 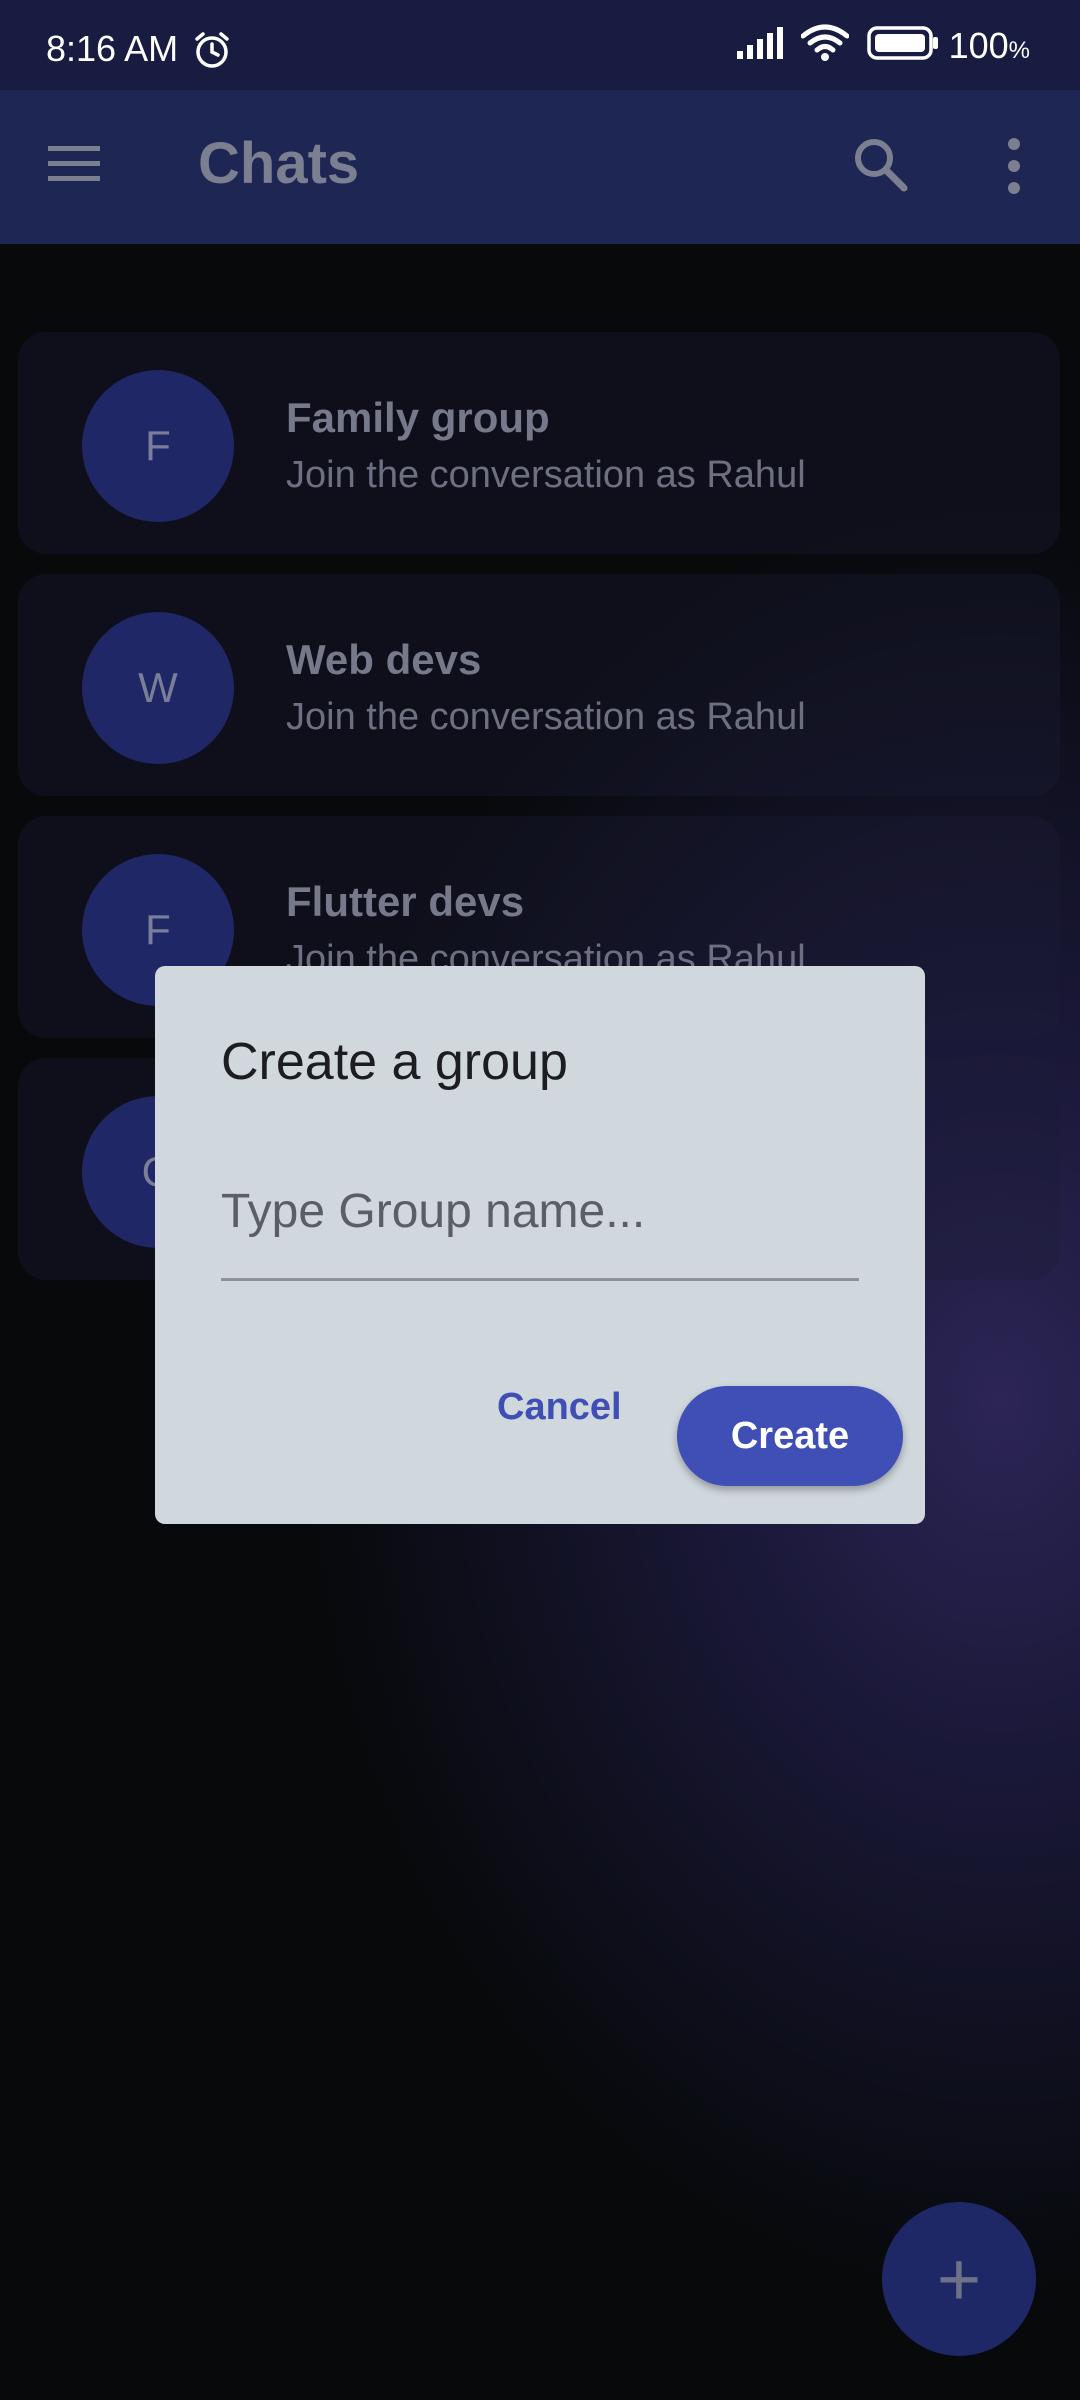 What do you see at coordinates (1019, 50) in the screenshot?
I see `battery-unit: %` at bounding box center [1019, 50].